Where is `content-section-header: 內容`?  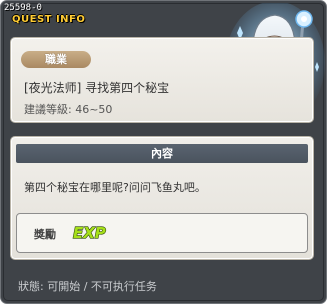
content-section-header: 內容 is located at coordinates (162, 153).